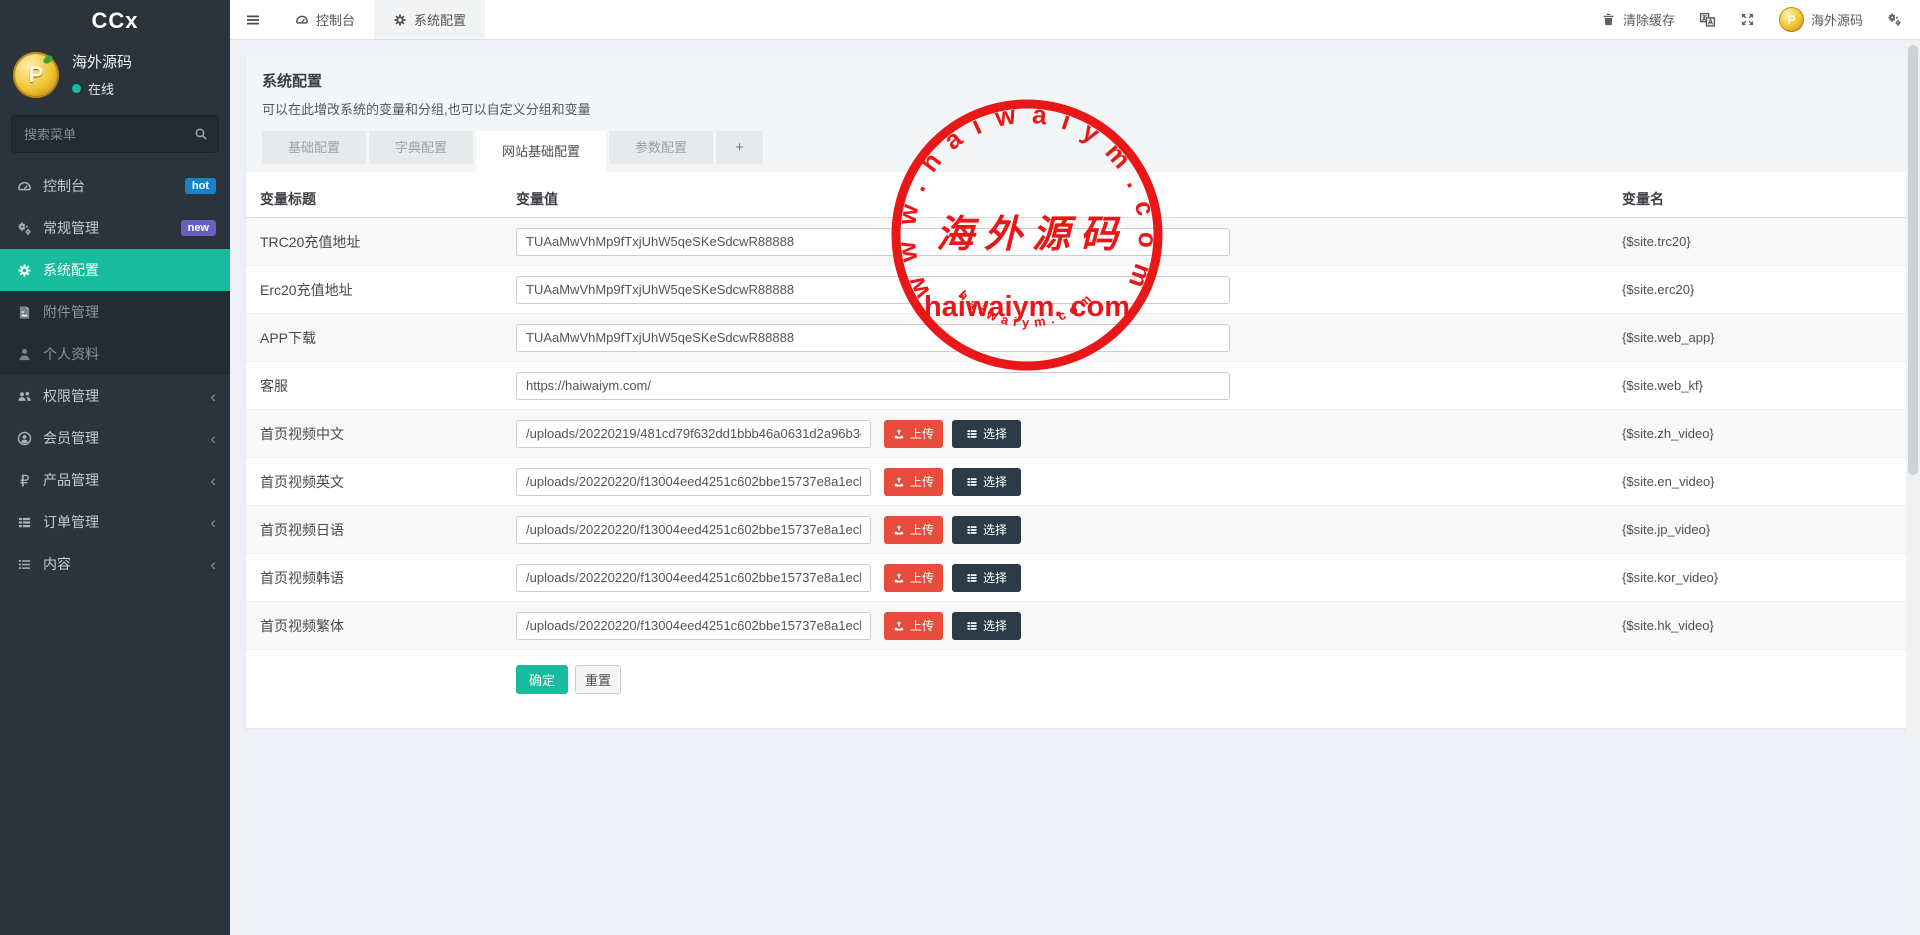  I want to click on sidebar-item-dashboard: 控制台 hot, so click(115, 186).